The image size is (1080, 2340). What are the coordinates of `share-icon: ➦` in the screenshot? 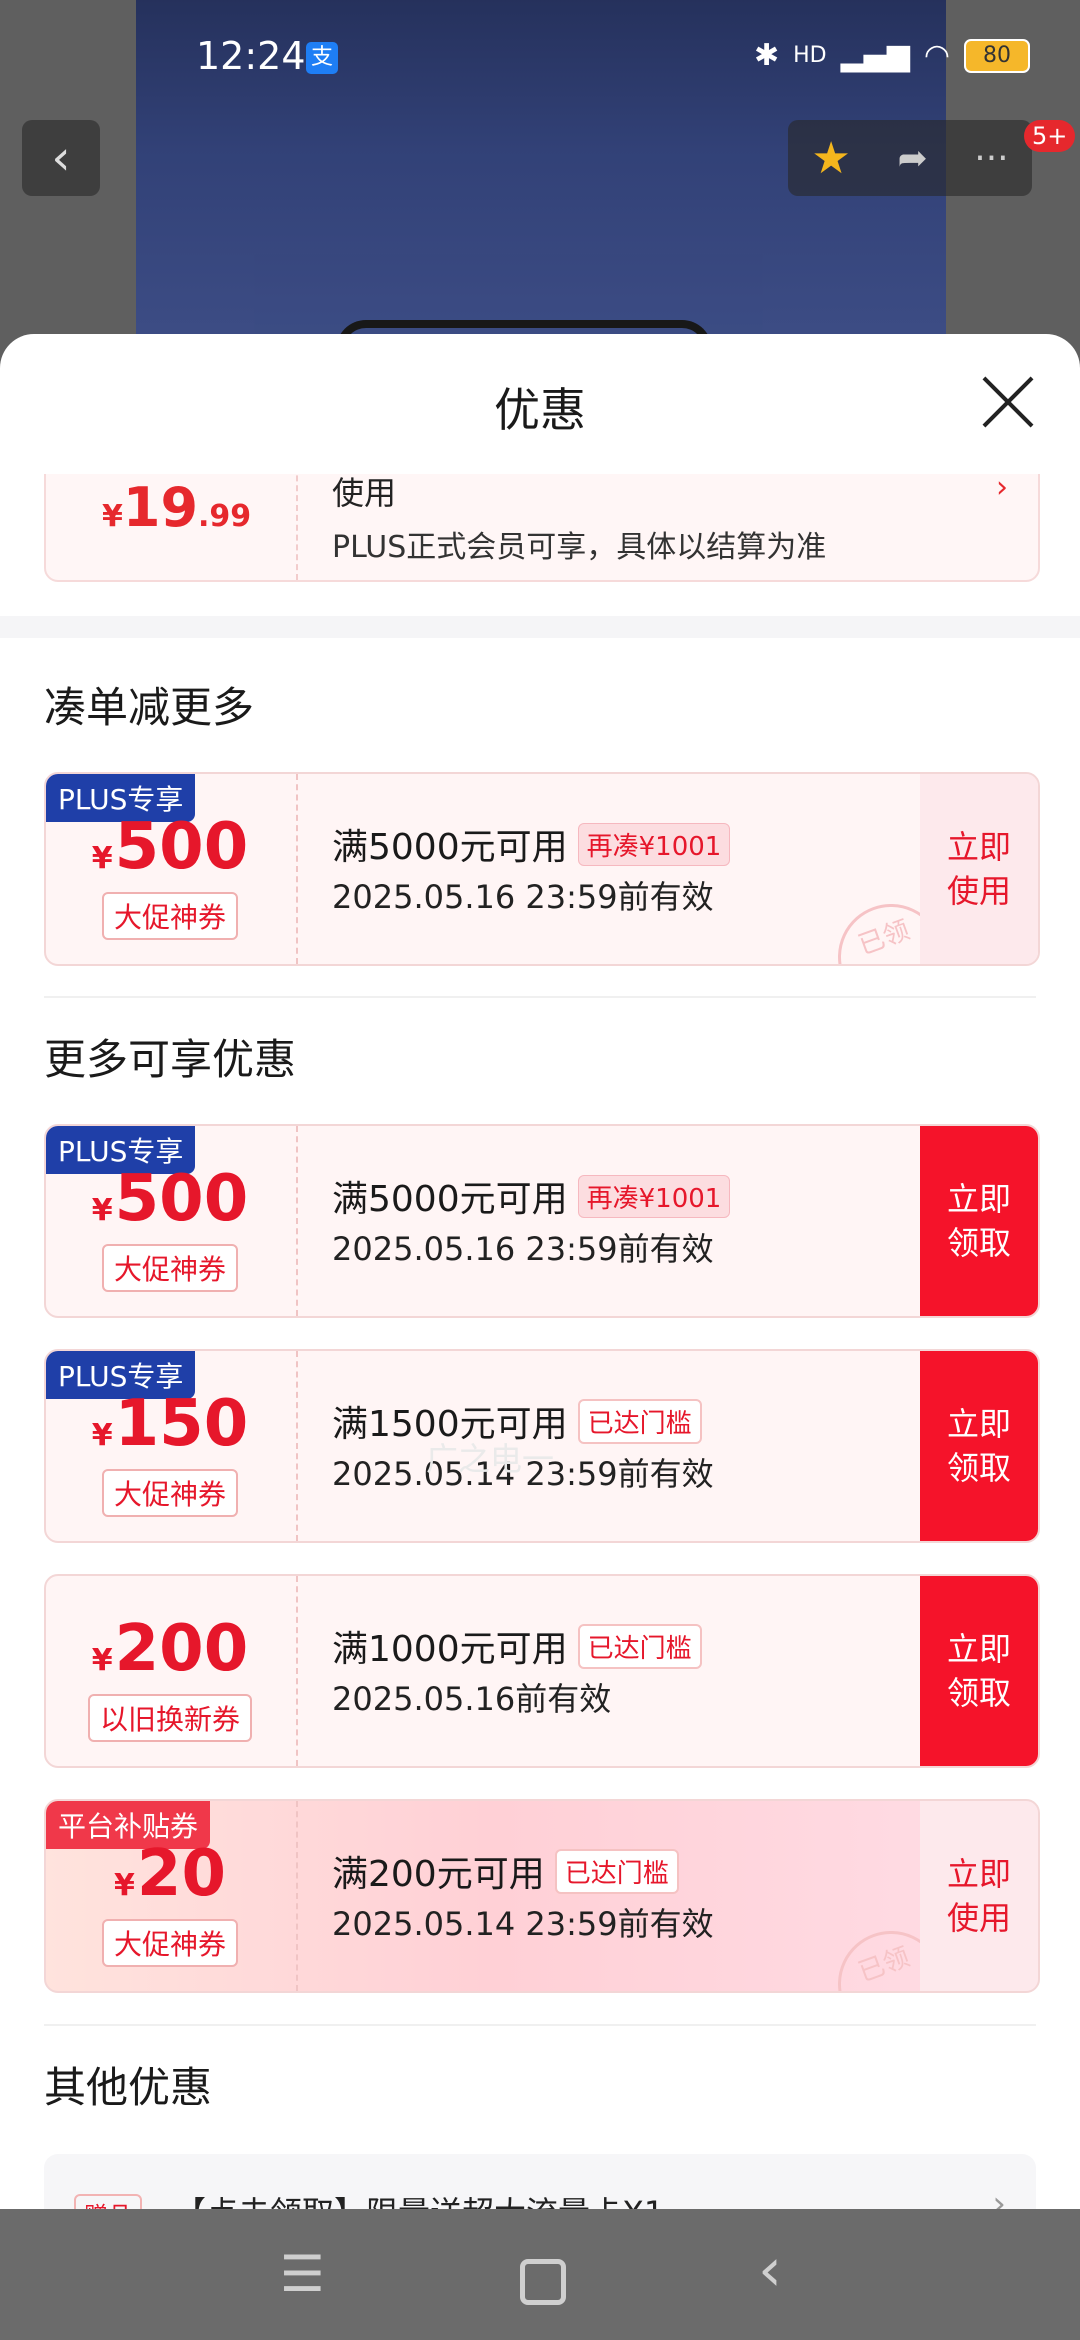 It's located at (912, 158).